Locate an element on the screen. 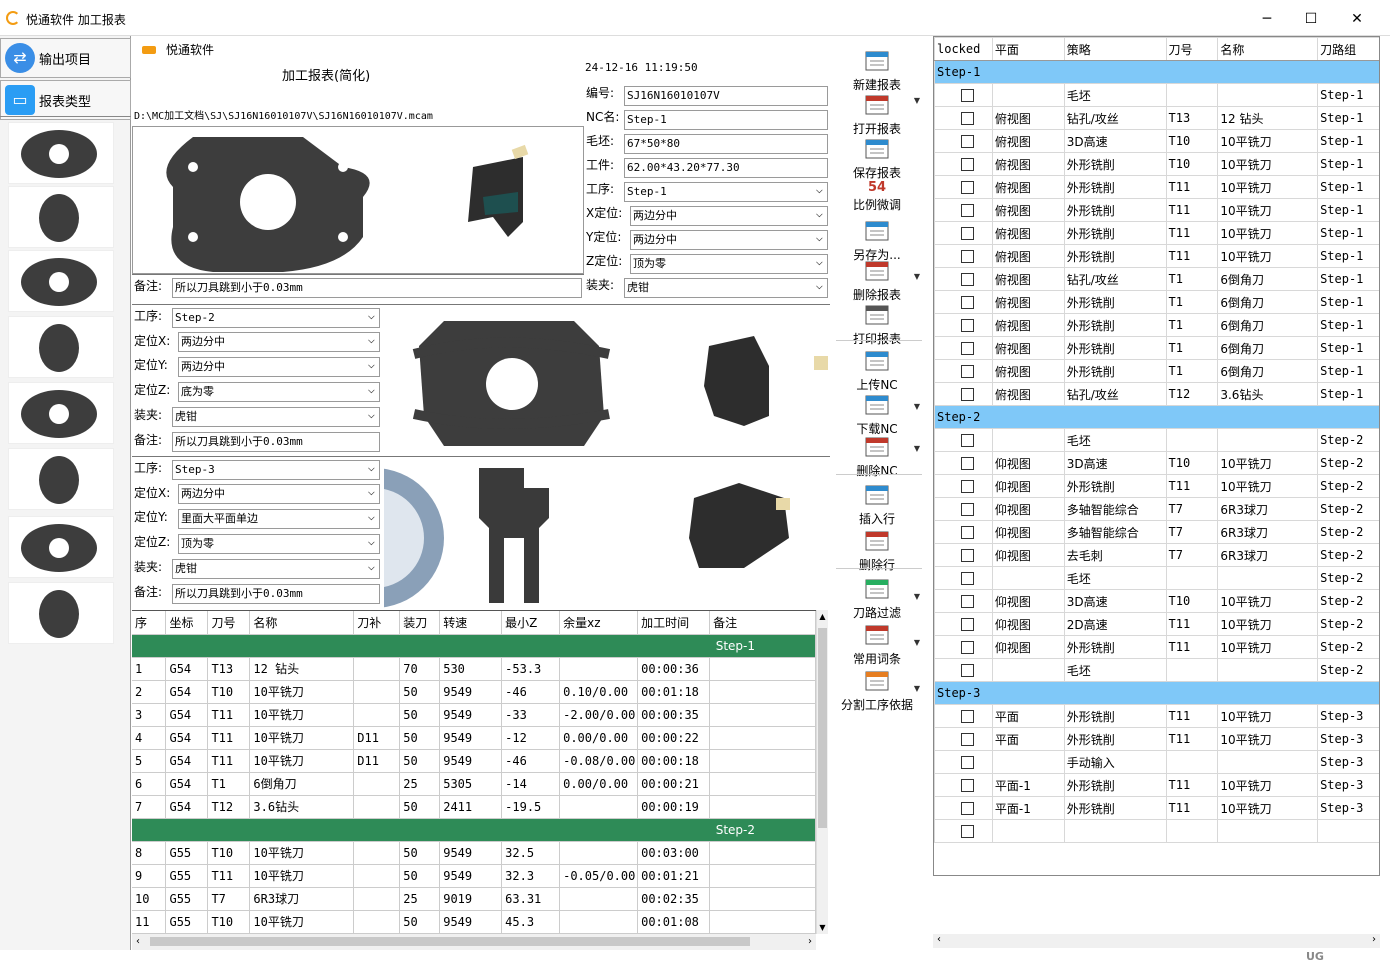  step2-note-field: 所以刀具跳到小于0.03mm is located at coordinates (276, 442).